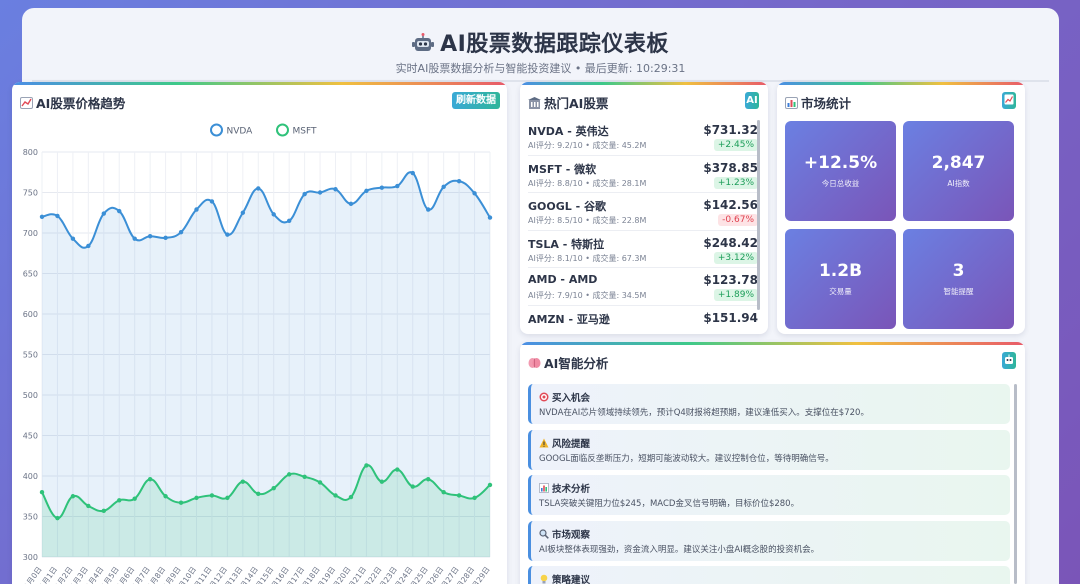 This screenshot has width=1080, height=584. I want to click on legend-label: MSFT, so click(305, 132).